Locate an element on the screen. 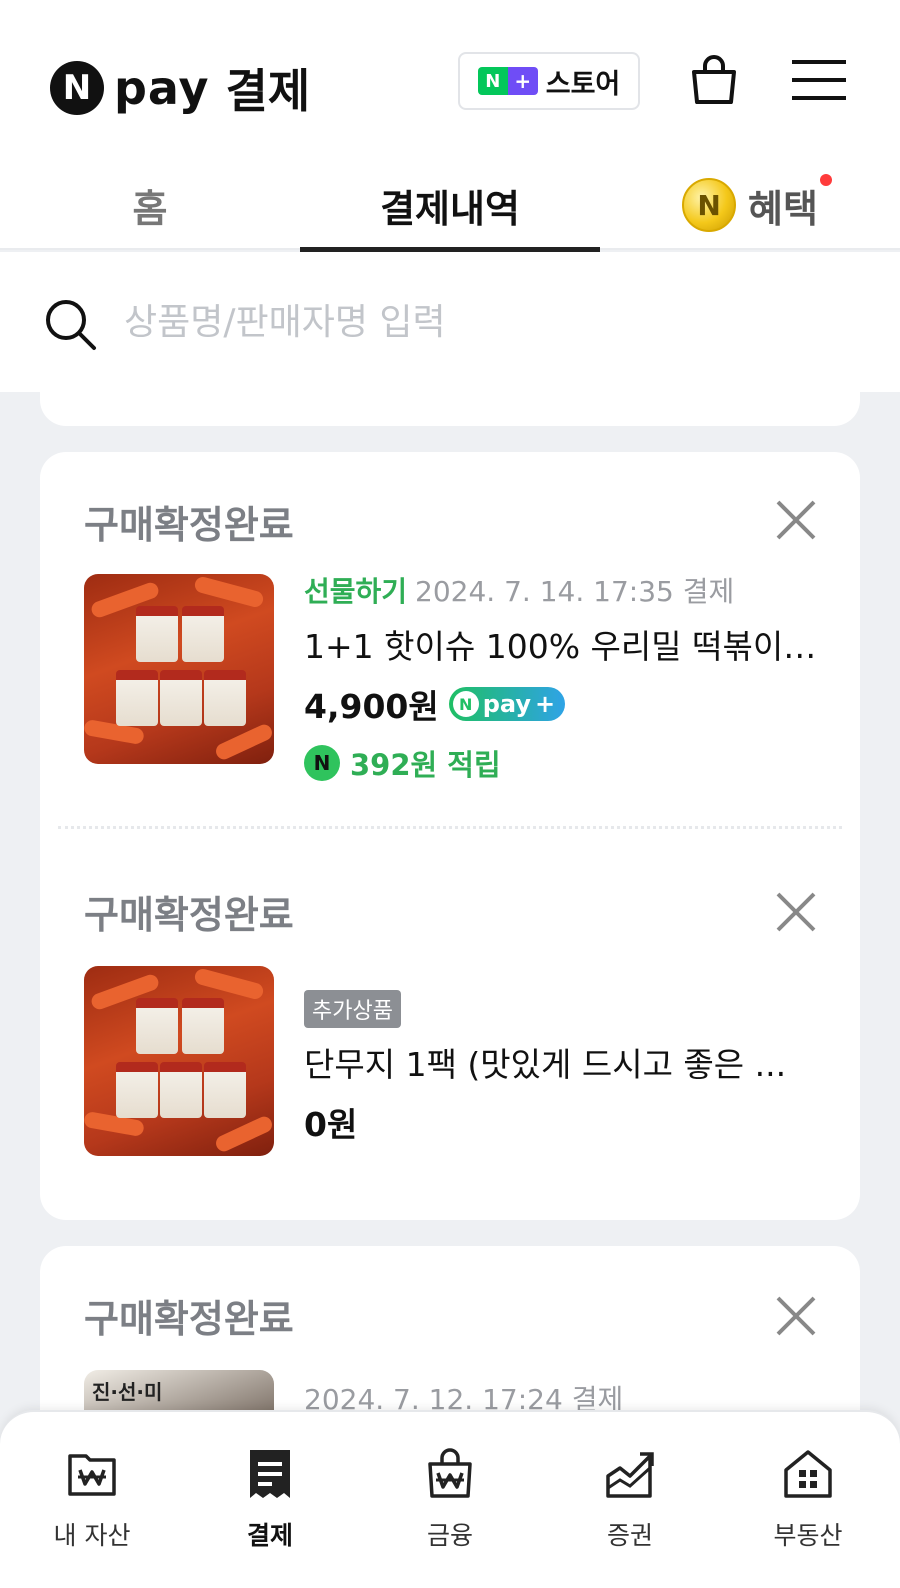 The image size is (900, 1588). bag-won-icon is located at coordinates (450, 1473).